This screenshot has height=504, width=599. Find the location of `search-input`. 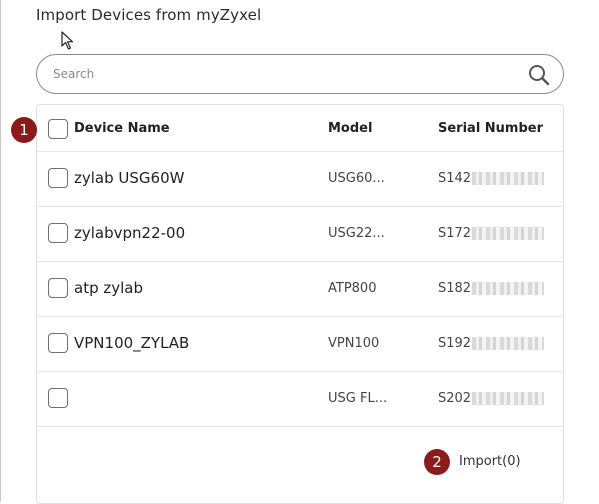

search-input is located at coordinates (286, 74).